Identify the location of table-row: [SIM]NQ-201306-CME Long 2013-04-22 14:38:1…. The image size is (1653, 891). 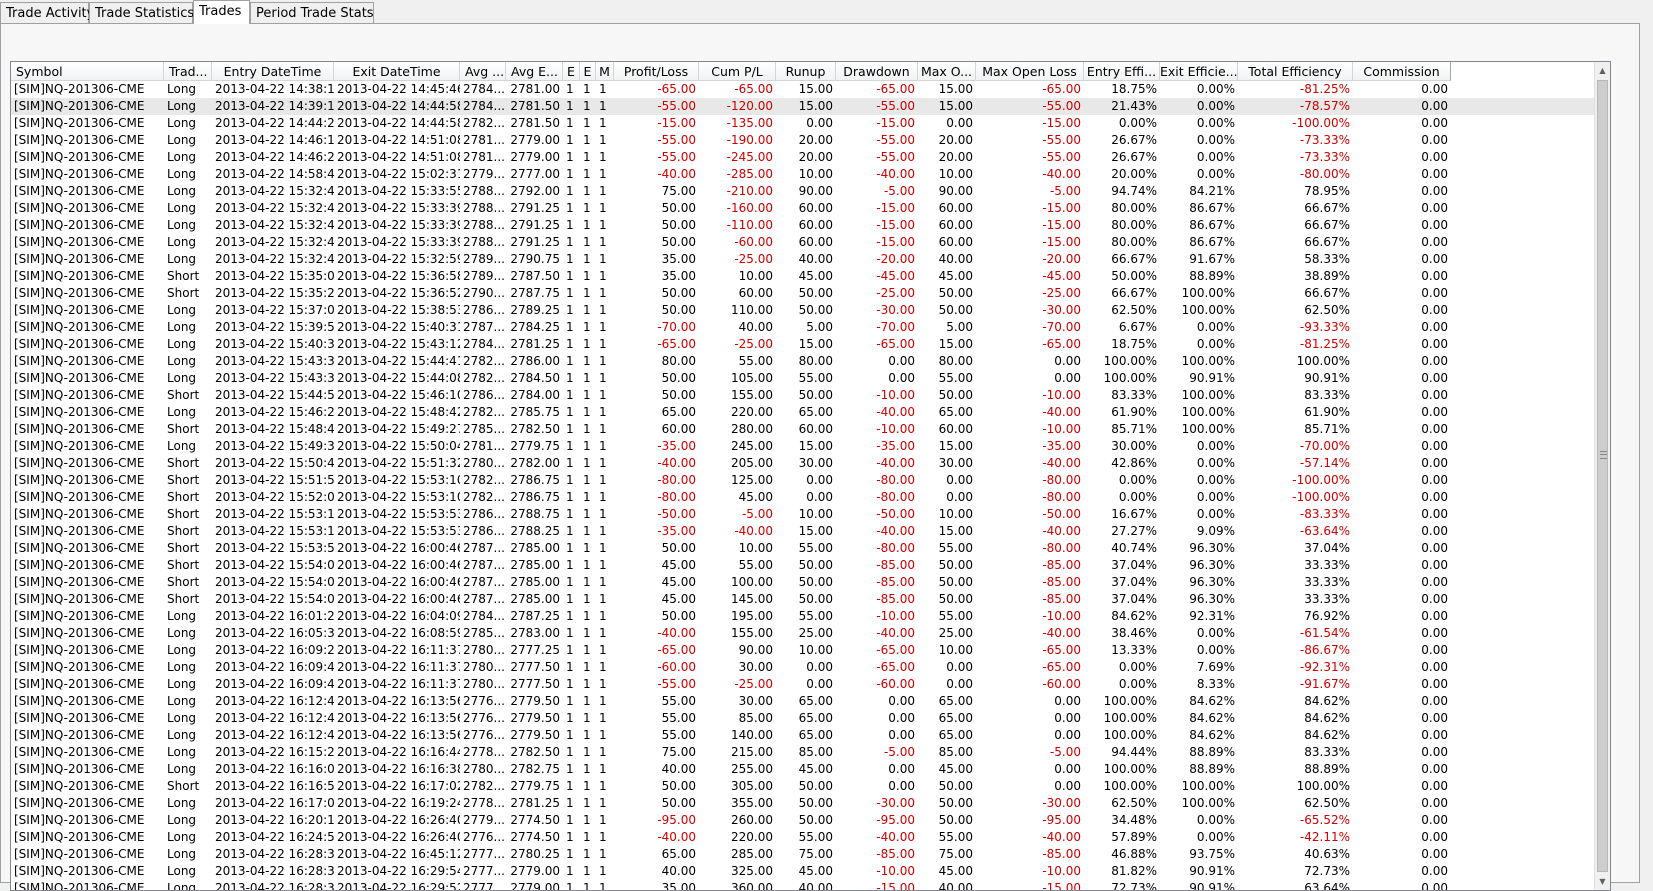
(804, 89).